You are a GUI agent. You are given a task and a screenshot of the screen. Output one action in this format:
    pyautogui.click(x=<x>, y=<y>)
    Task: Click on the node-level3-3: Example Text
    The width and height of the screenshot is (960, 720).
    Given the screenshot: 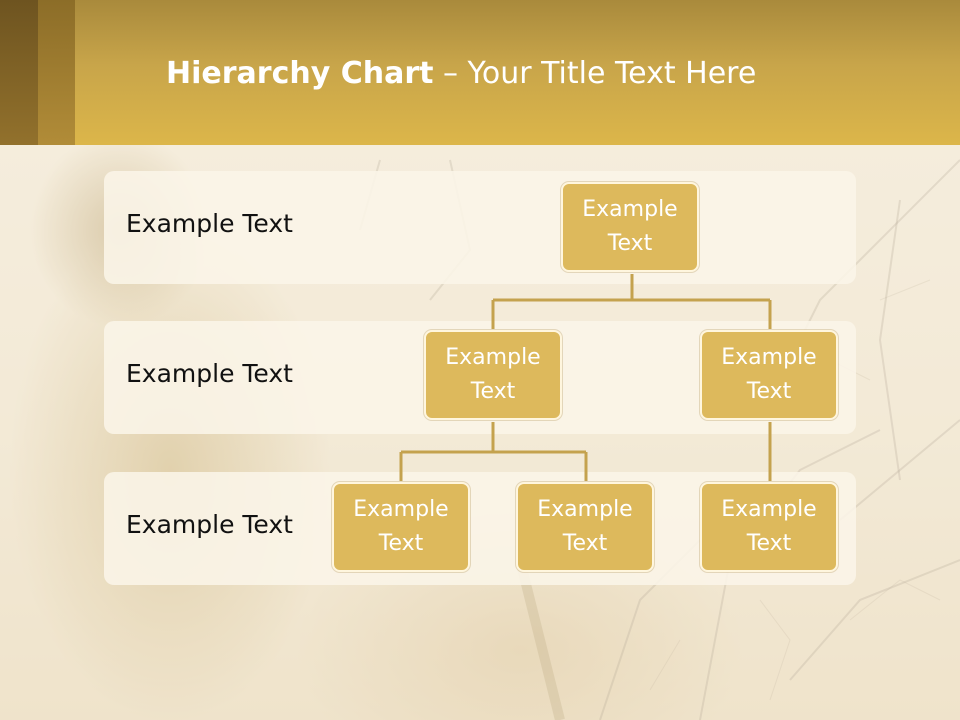 What is the action you would take?
    pyautogui.click(x=769, y=527)
    